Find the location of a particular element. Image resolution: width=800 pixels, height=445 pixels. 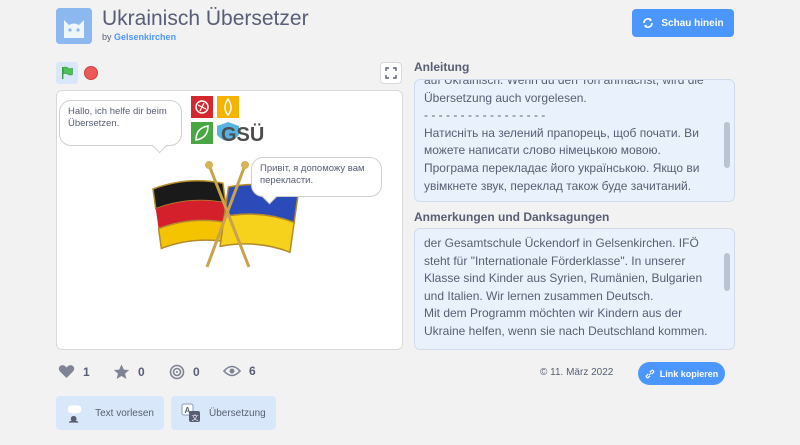

extension-text-to-speech: Text vorlesen is located at coordinates (110, 413).